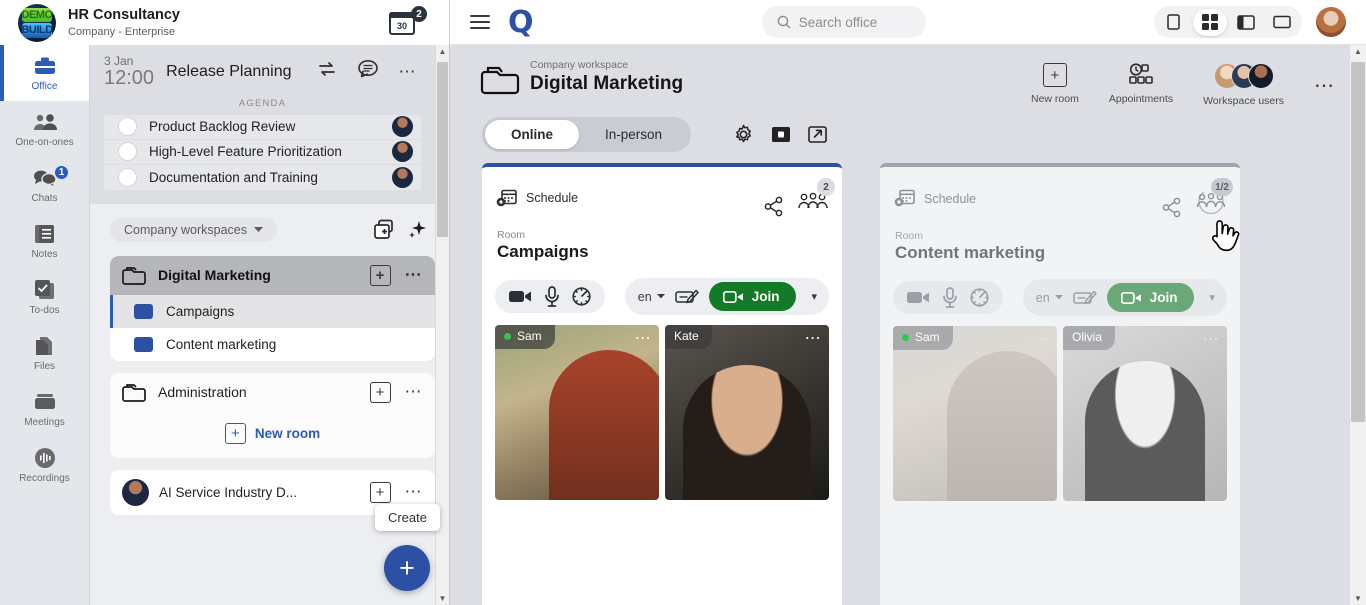 This screenshot has width=1366, height=605. What do you see at coordinates (44, 353) in the screenshot?
I see `sidebar-item-files: Files` at bounding box center [44, 353].